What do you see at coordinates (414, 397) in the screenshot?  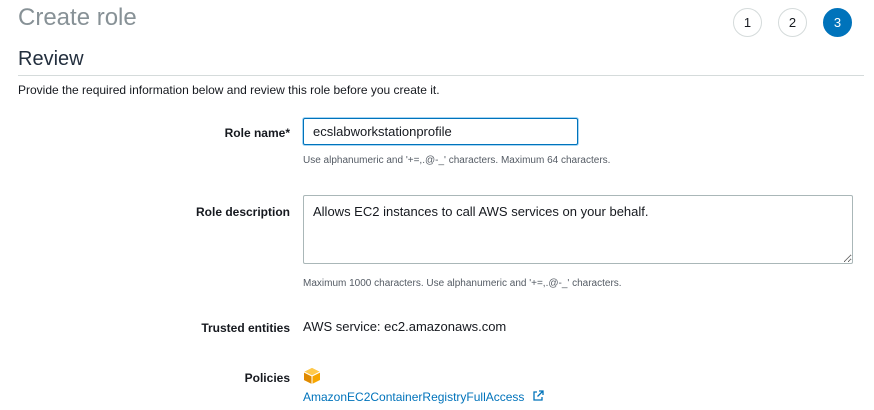 I see `policy-link-label: AmazonEC2ContainerRegistryFullAccess` at bounding box center [414, 397].